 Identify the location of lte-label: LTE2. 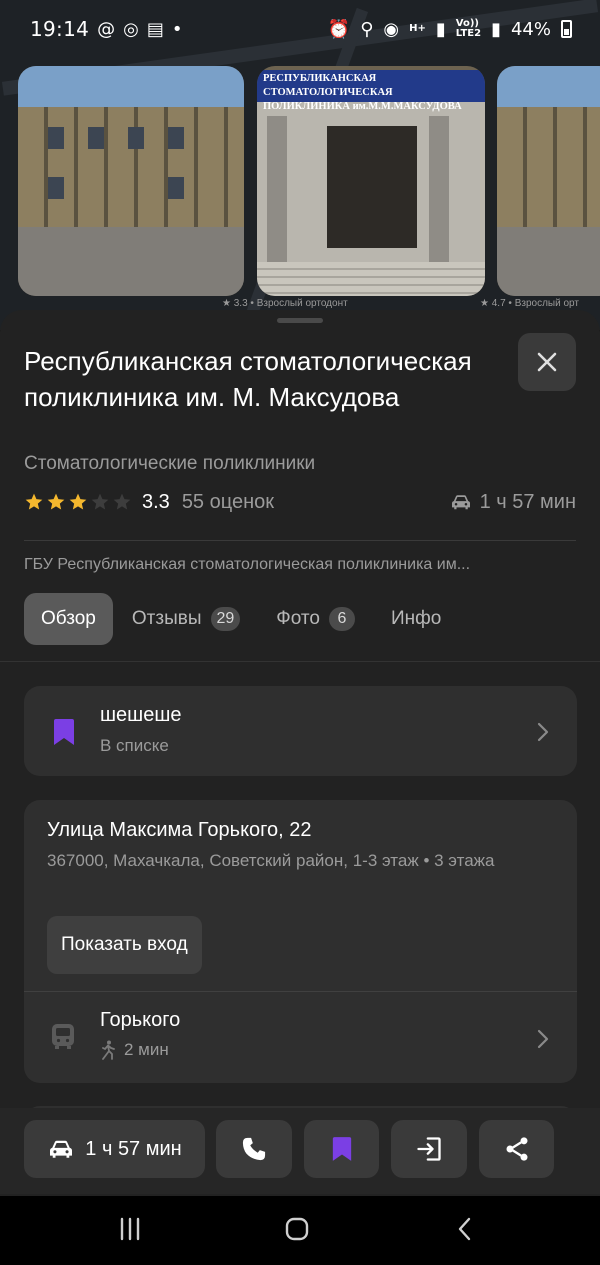
(468, 33).